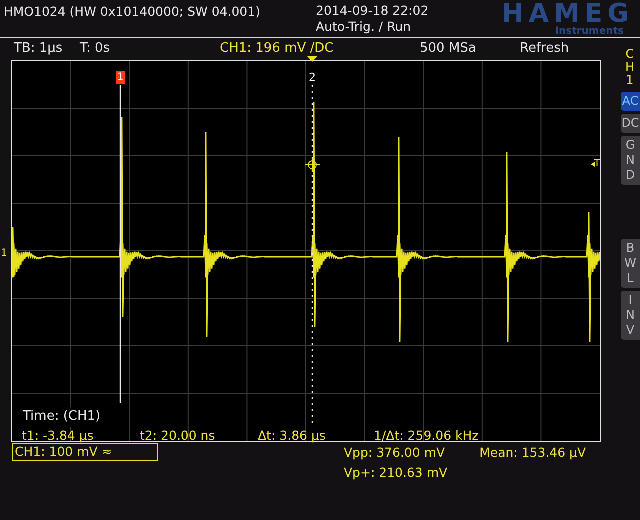 The image size is (640, 520). Describe the element at coordinates (592, 164) in the screenshot. I see `arrow-left-icon` at that location.